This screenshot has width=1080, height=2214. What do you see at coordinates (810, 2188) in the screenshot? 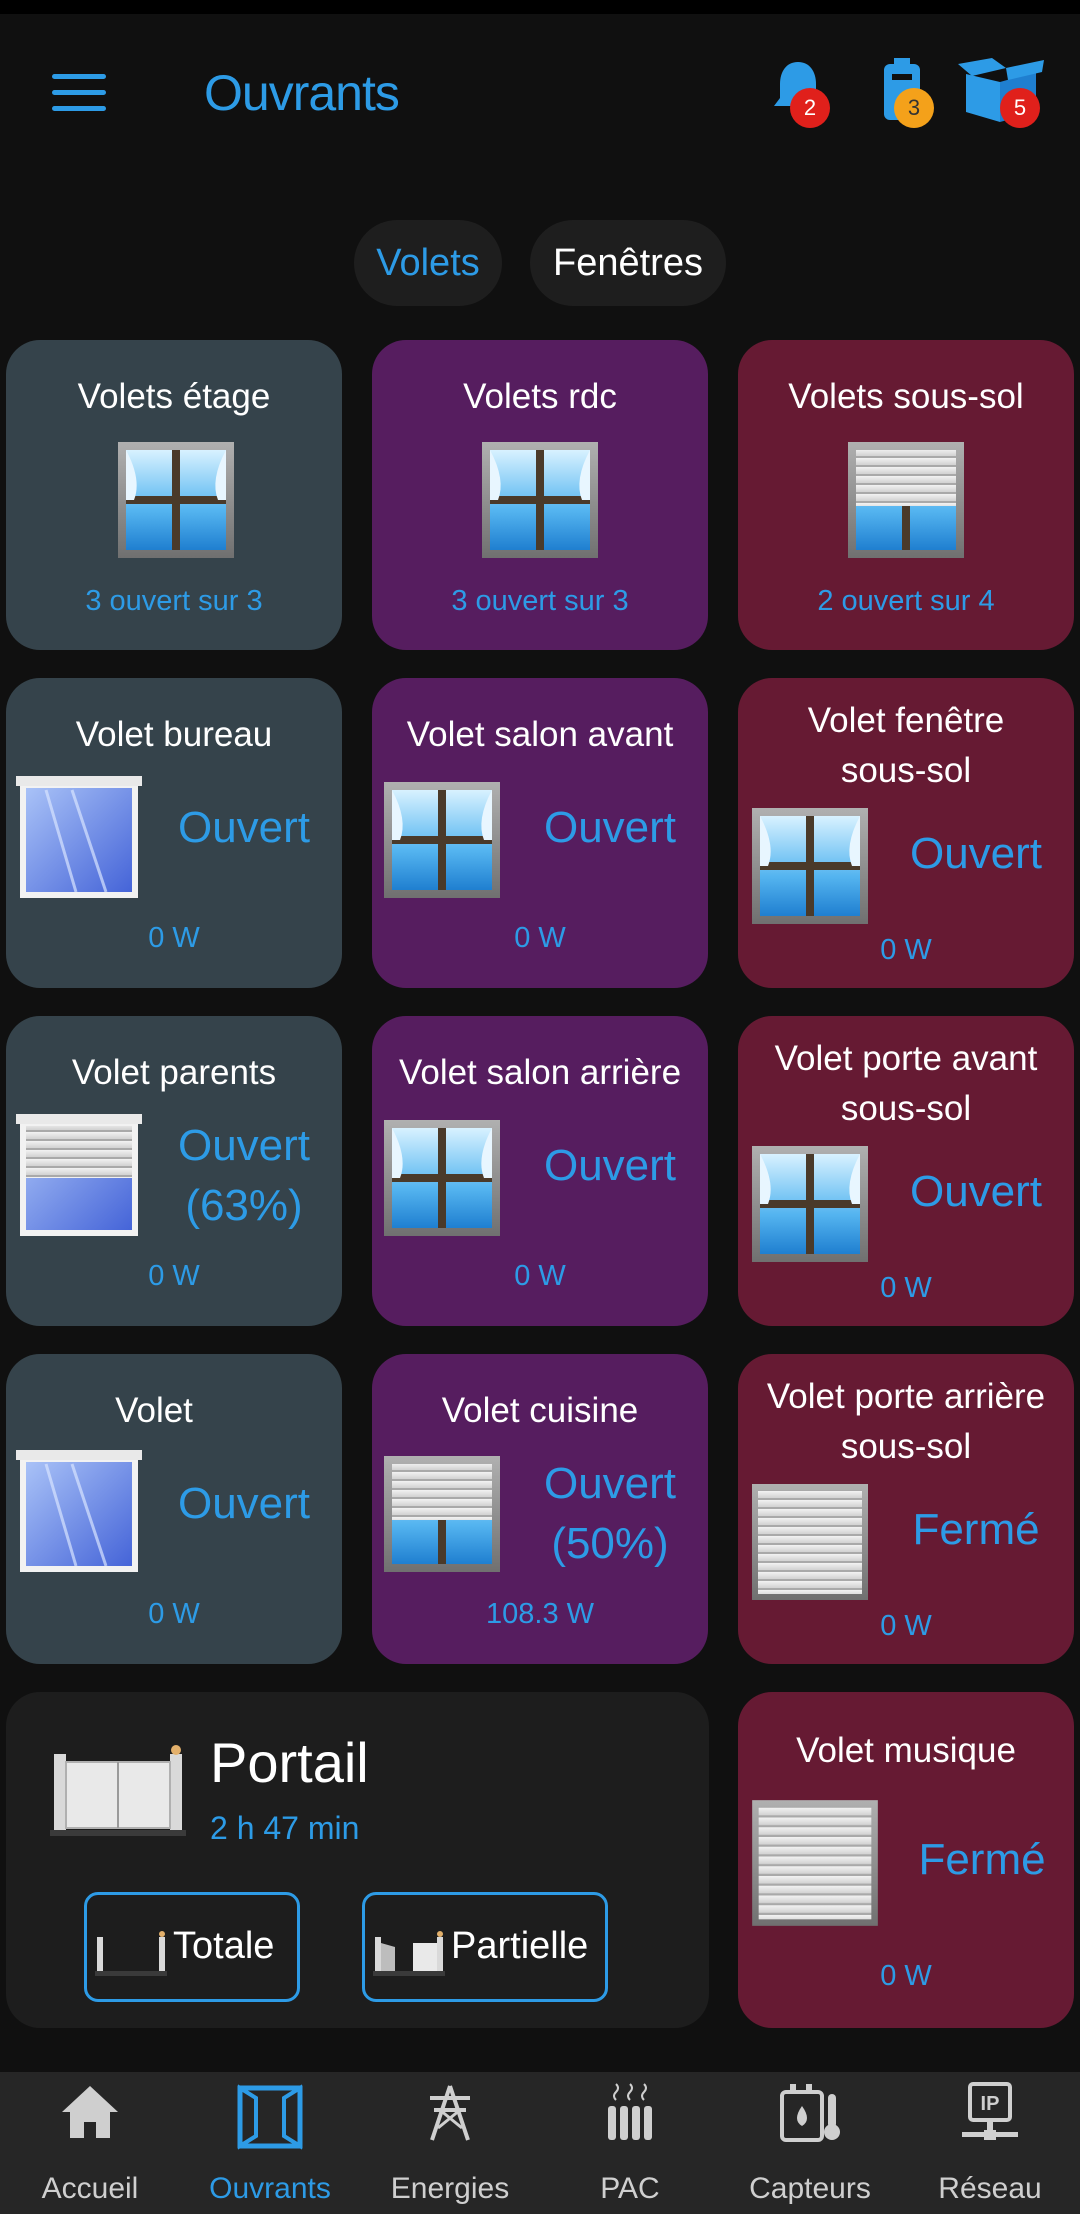
I see `nav-label: Capteurs` at bounding box center [810, 2188].